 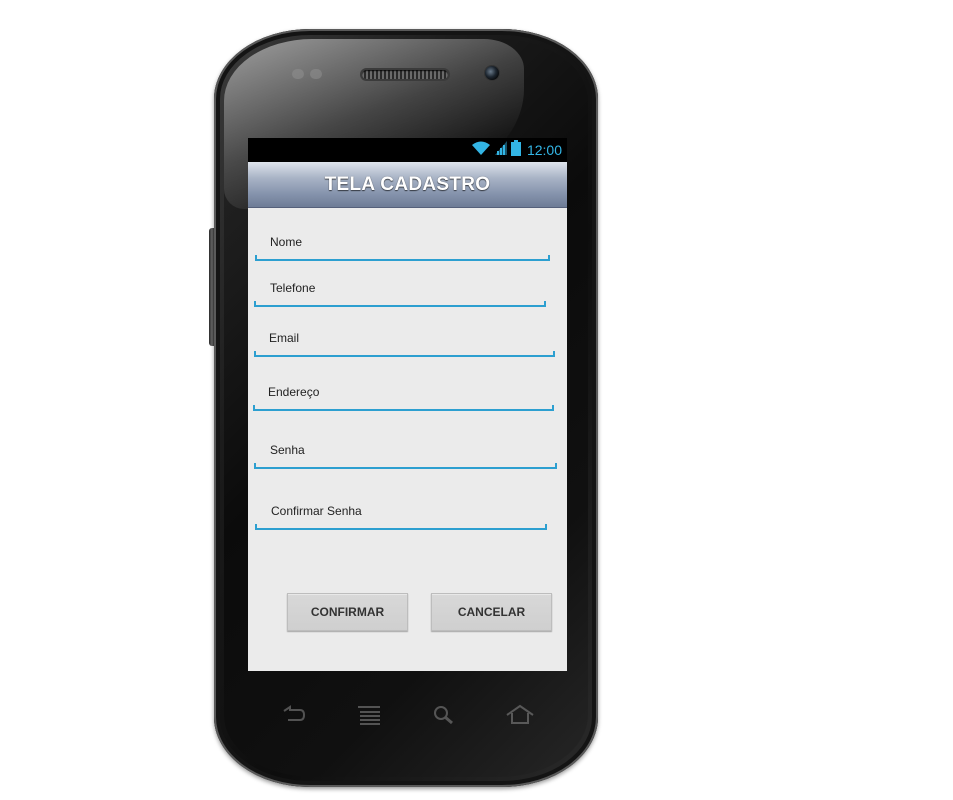 I want to click on cancel-button: CANCELAR, so click(x=491, y=612).